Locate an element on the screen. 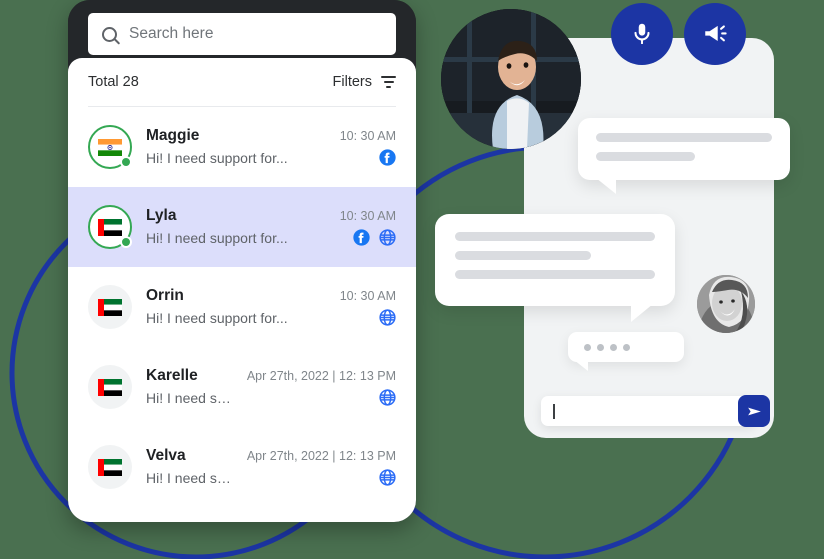  list-toolbar: Total 28 Filters is located at coordinates (242, 82).